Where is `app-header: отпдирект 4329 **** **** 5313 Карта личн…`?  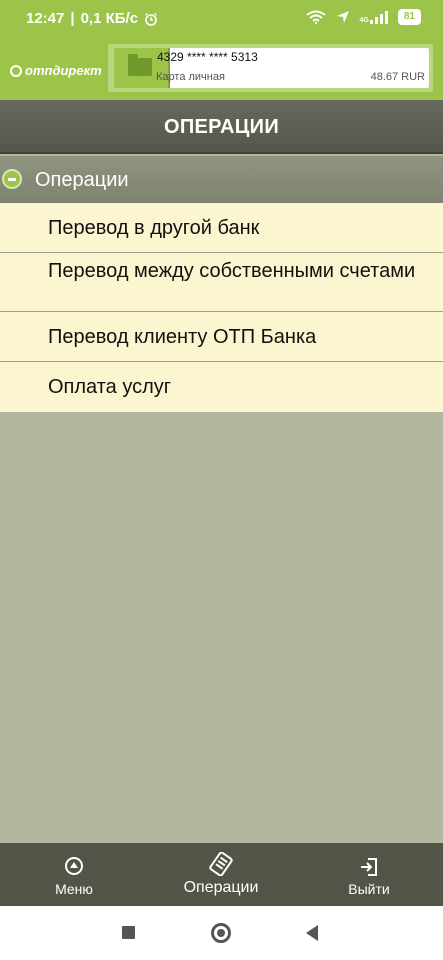
app-header: отпдирект 4329 **** **** 5313 Карта личн… is located at coordinates (221, 68).